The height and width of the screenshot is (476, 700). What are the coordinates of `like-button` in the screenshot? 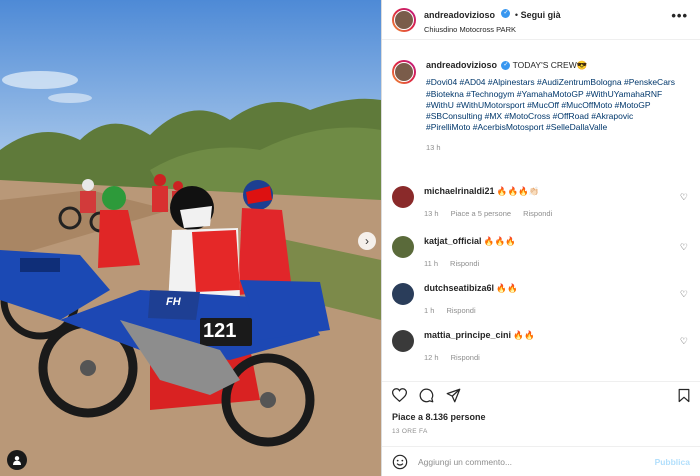 It's located at (399, 395).